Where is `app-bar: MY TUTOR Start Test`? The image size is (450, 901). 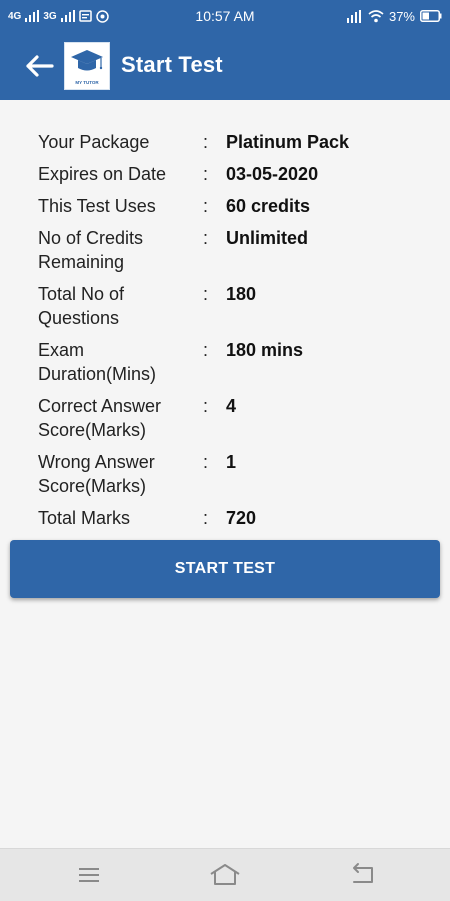 app-bar: MY TUTOR Start Test is located at coordinates (225, 66).